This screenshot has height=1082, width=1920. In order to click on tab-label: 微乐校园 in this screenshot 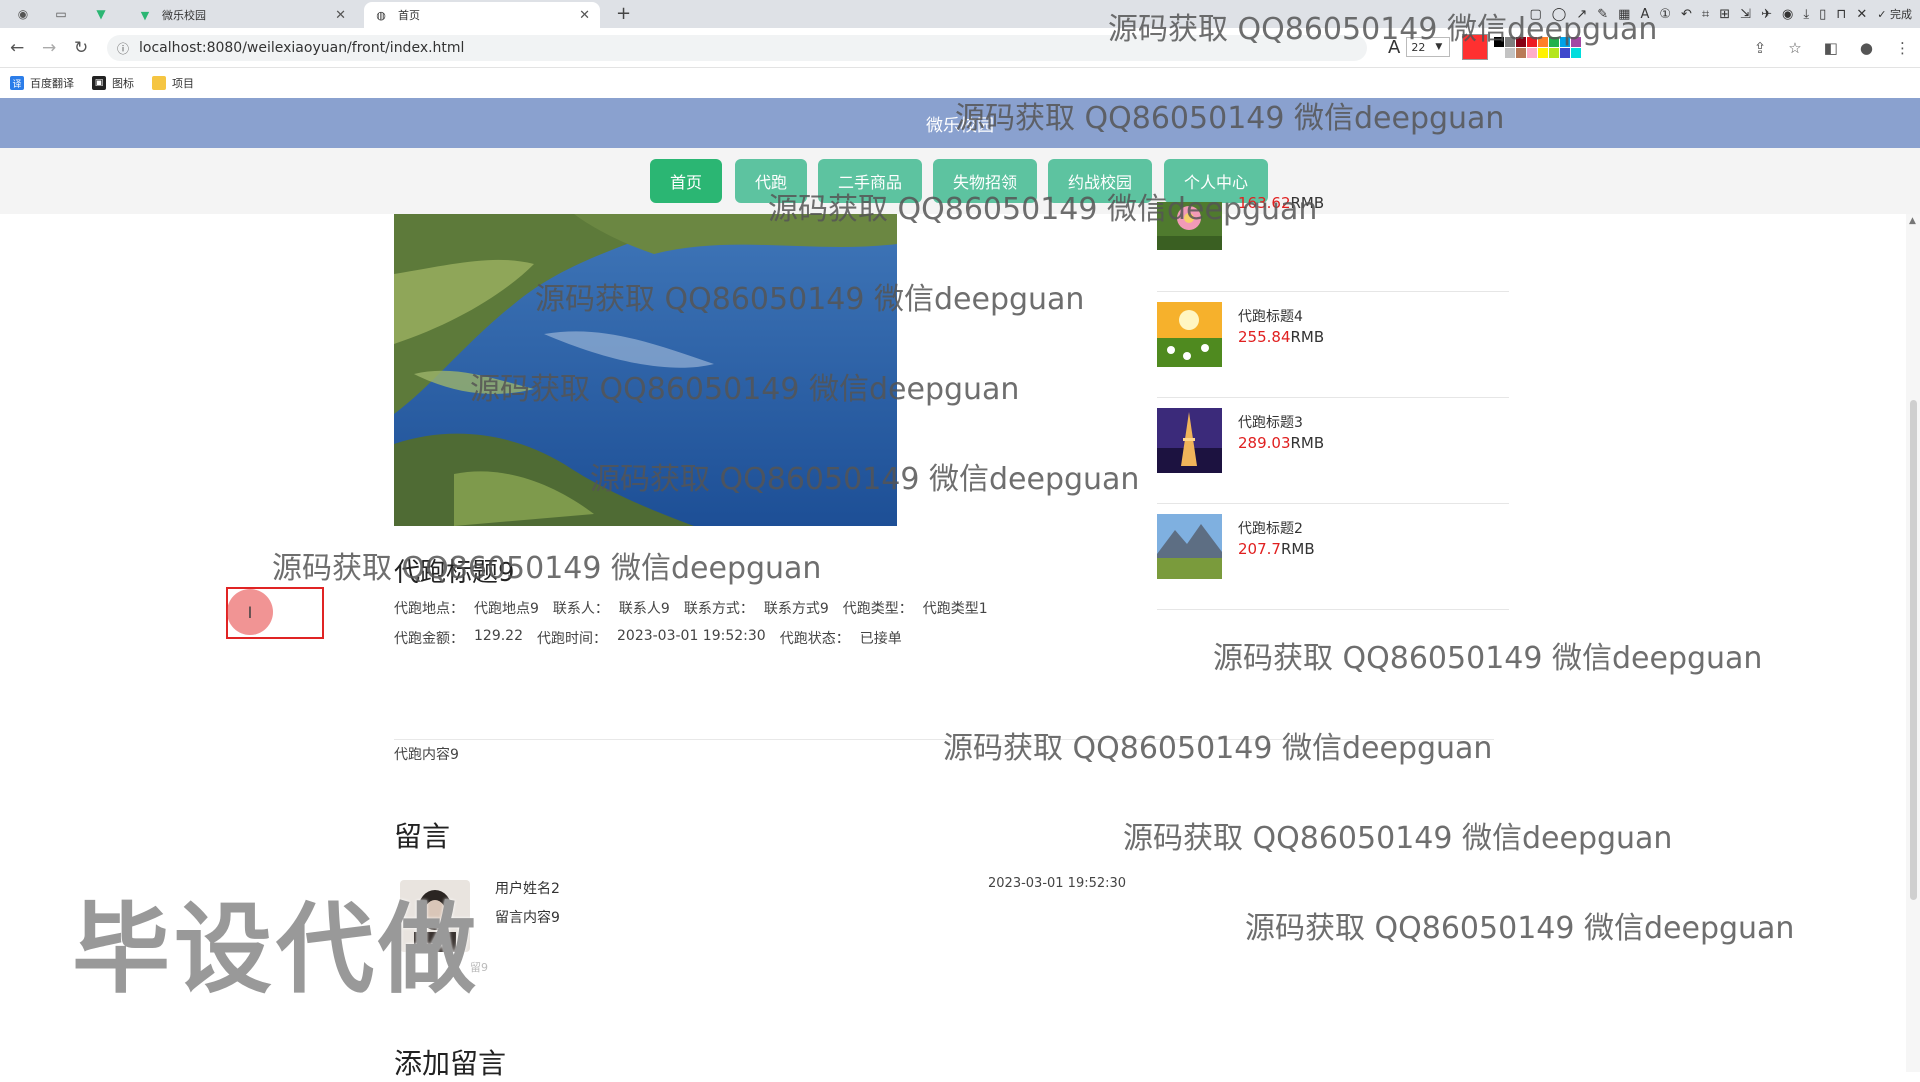, I will do `click(184, 15)`.